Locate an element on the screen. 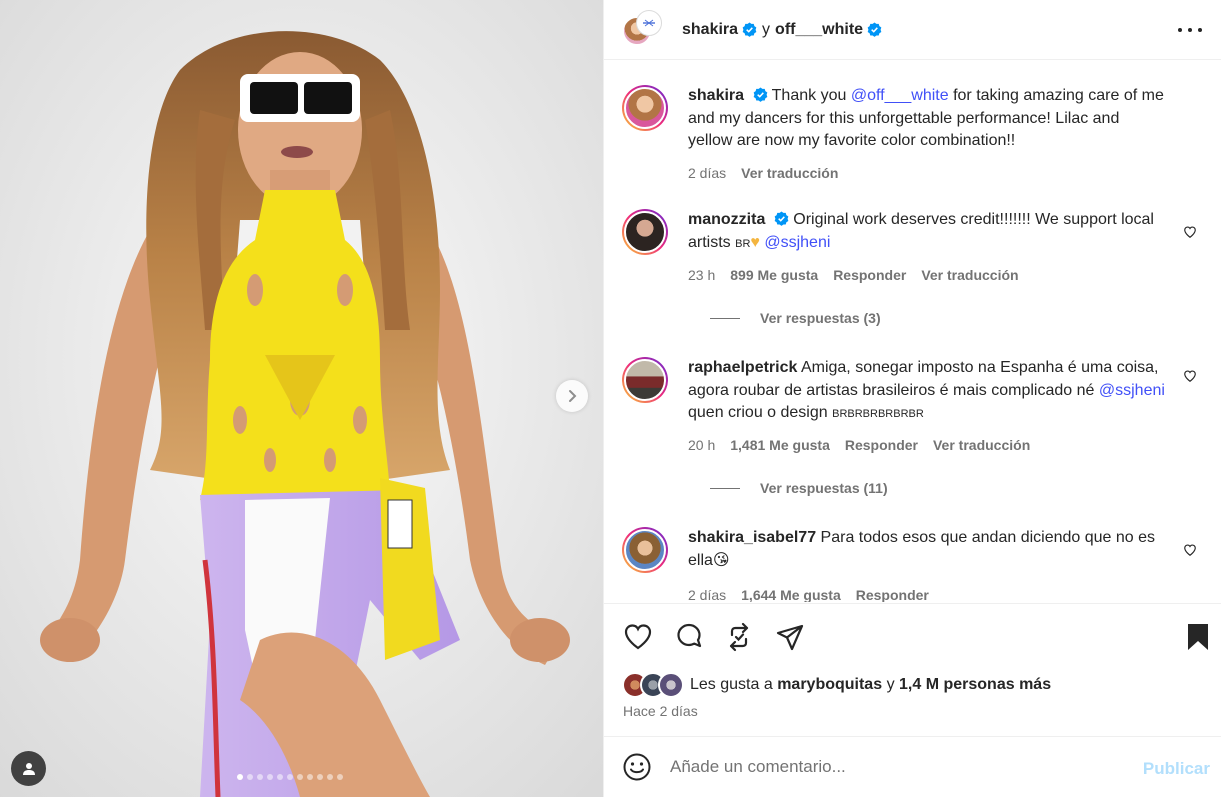 The width and height of the screenshot is (1221, 797). likes-and: y is located at coordinates (890, 684).